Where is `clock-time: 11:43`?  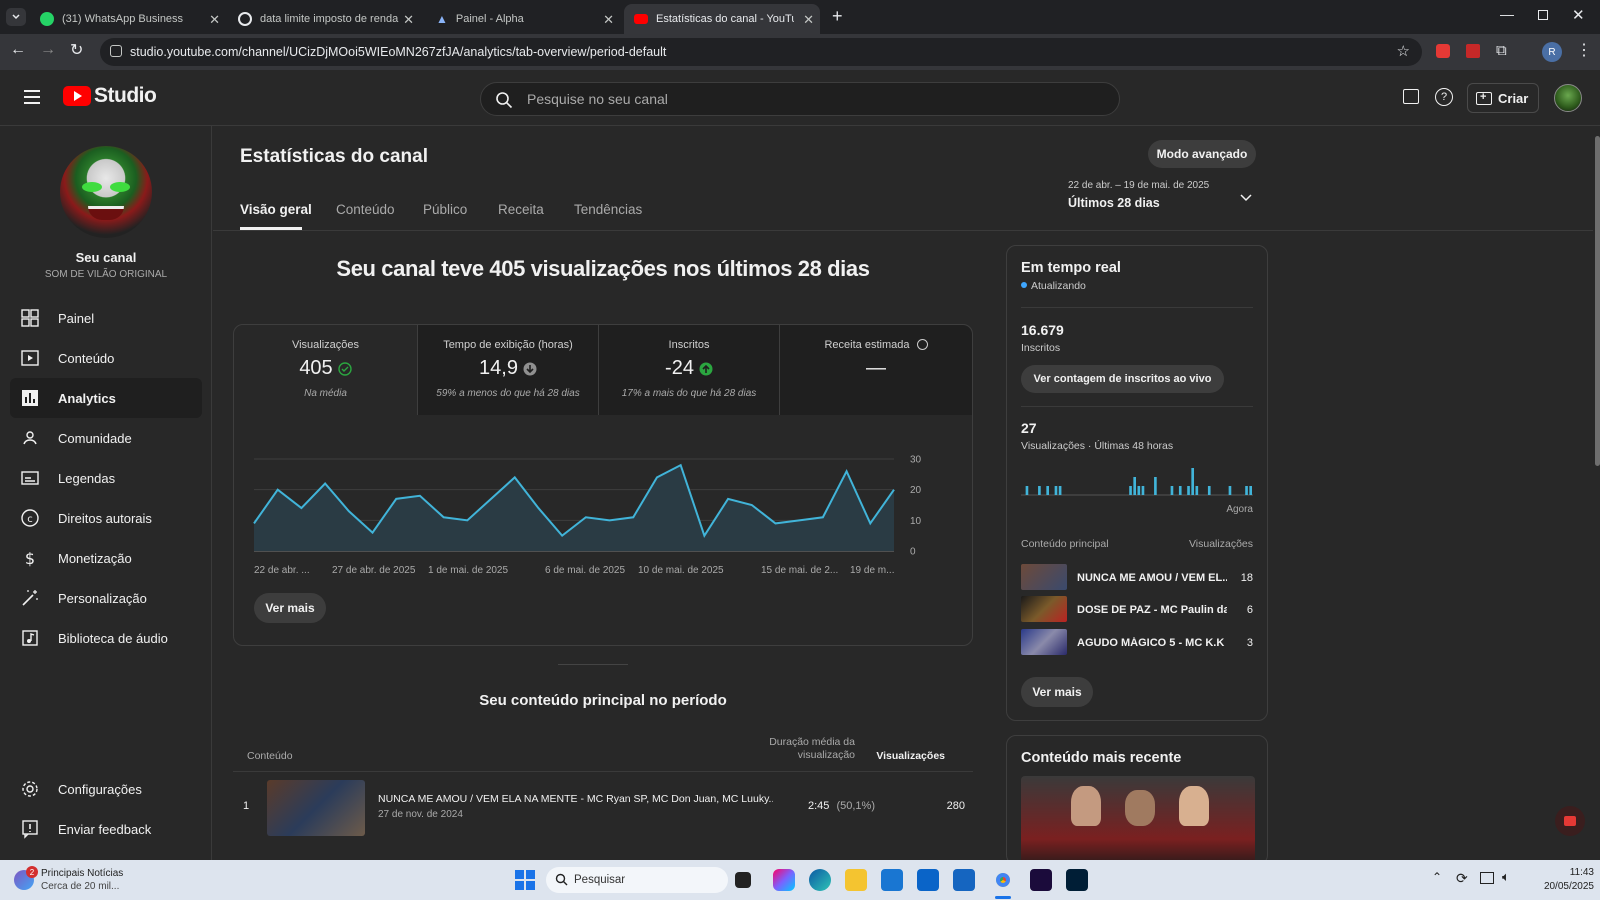 clock-time: 11:43 is located at coordinates (1566, 872).